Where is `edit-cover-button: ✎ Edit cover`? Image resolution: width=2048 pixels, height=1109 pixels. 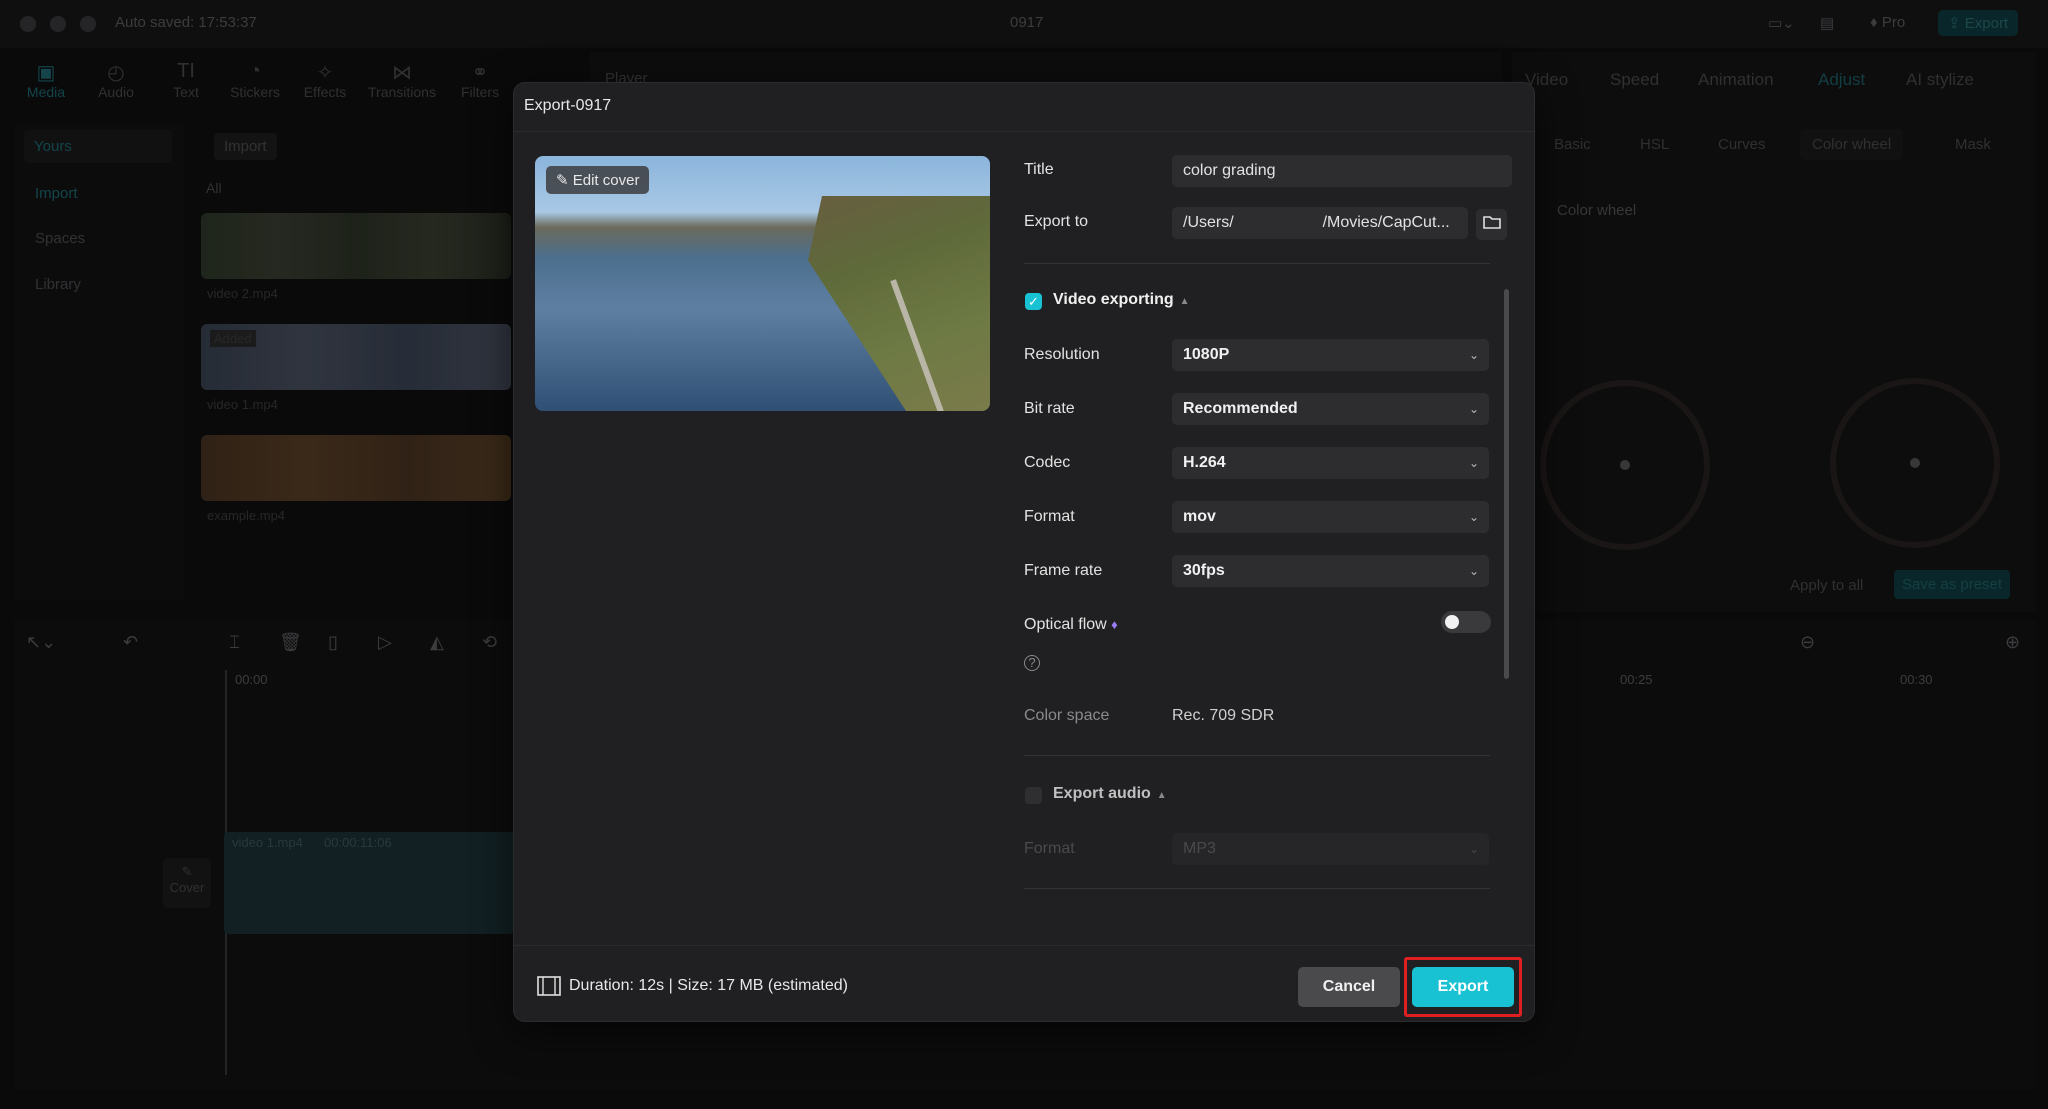 edit-cover-button: ✎ Edit cover is located at coordinates (598, 180).